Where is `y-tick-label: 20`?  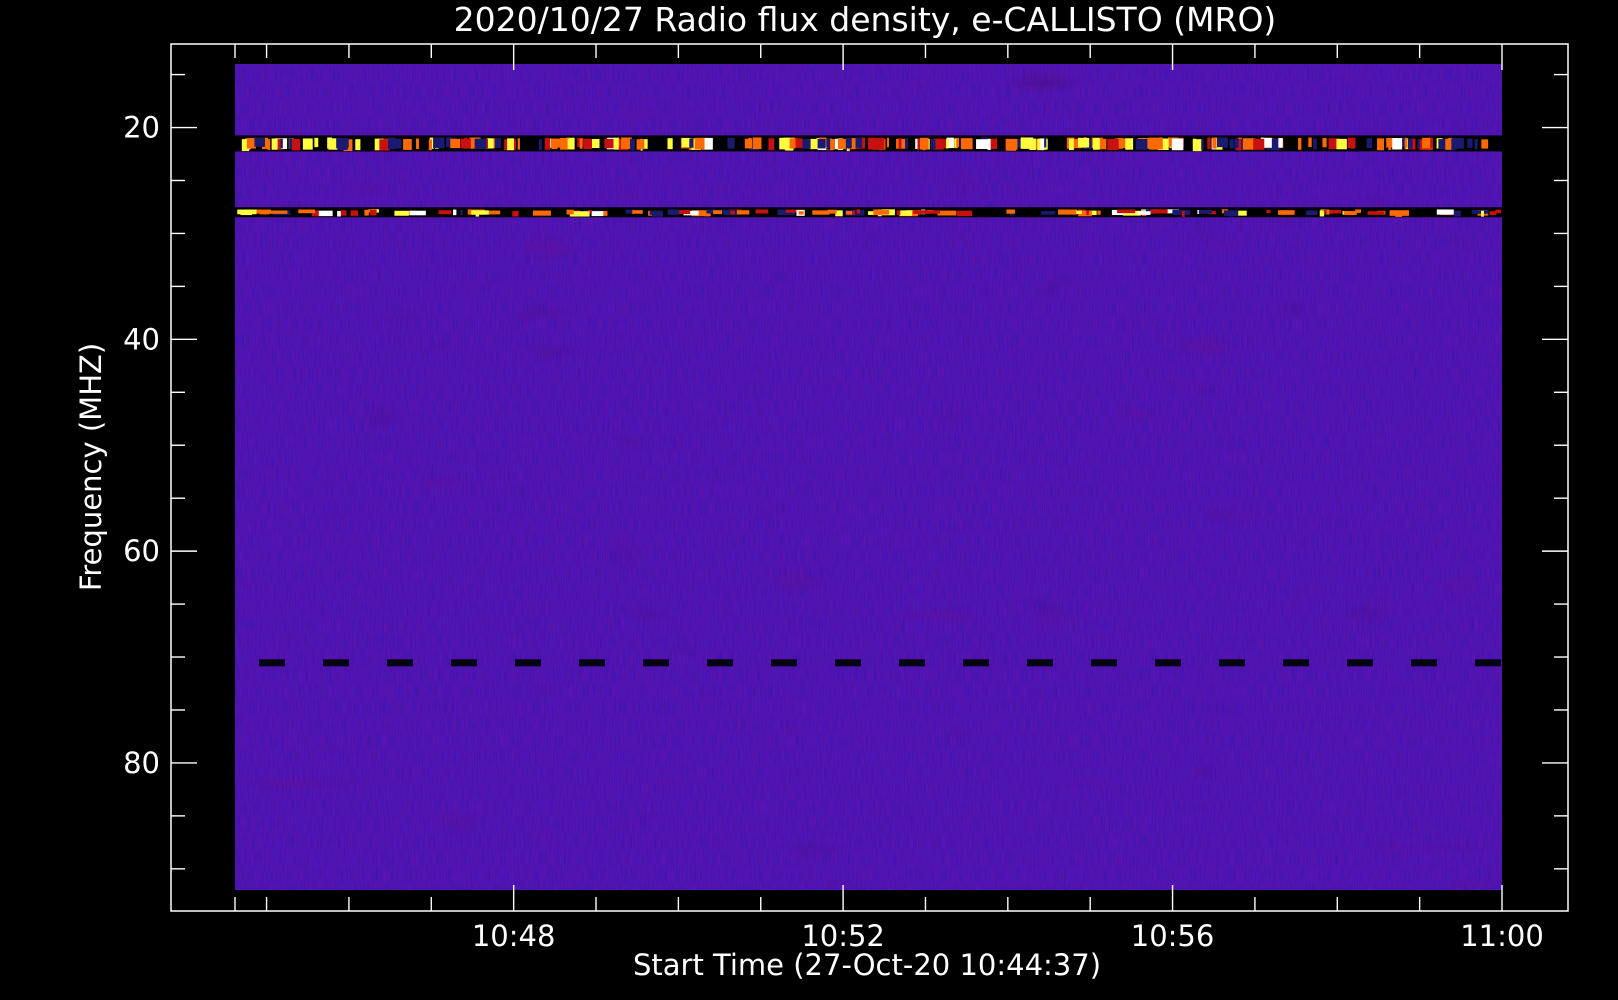
y-tick-label: 20 is located at coordinates (141, 128).